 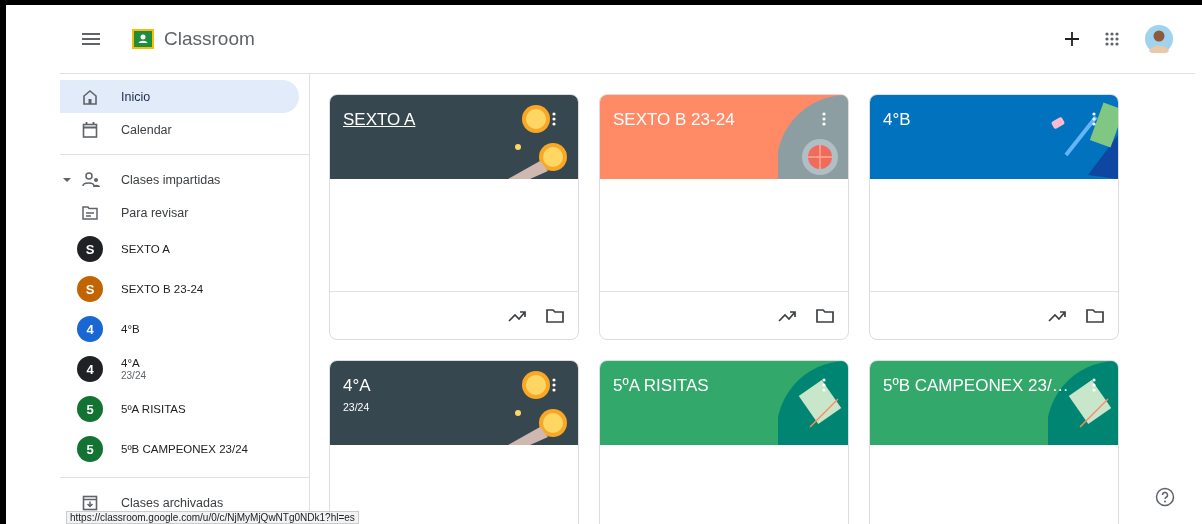 I want to click on class-card: 4°B, so click(x=994, y=217).